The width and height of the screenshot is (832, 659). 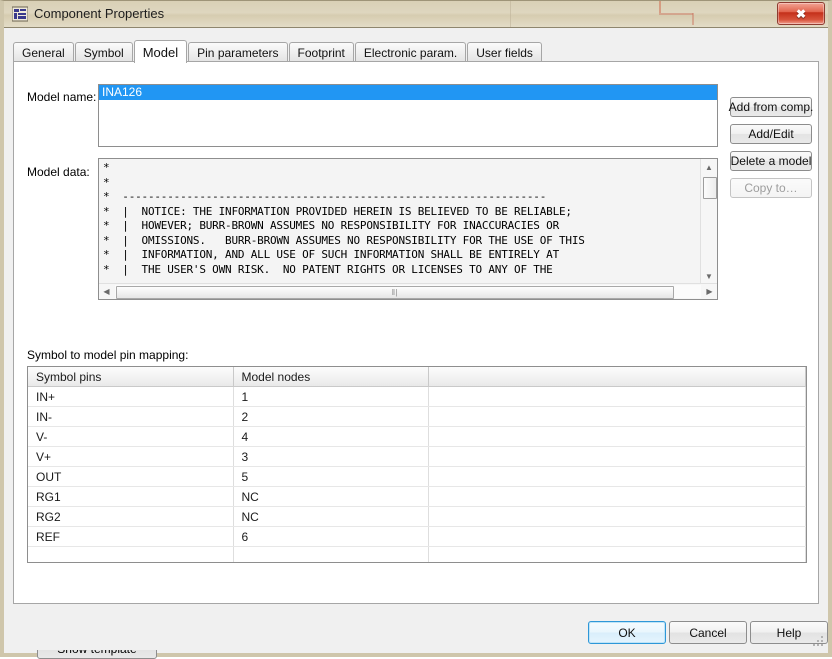 What do you see at coordinates (131, 536) in the screenshot?
I see `cell-symbol-pin: REF` at bounding box center [131, 536].